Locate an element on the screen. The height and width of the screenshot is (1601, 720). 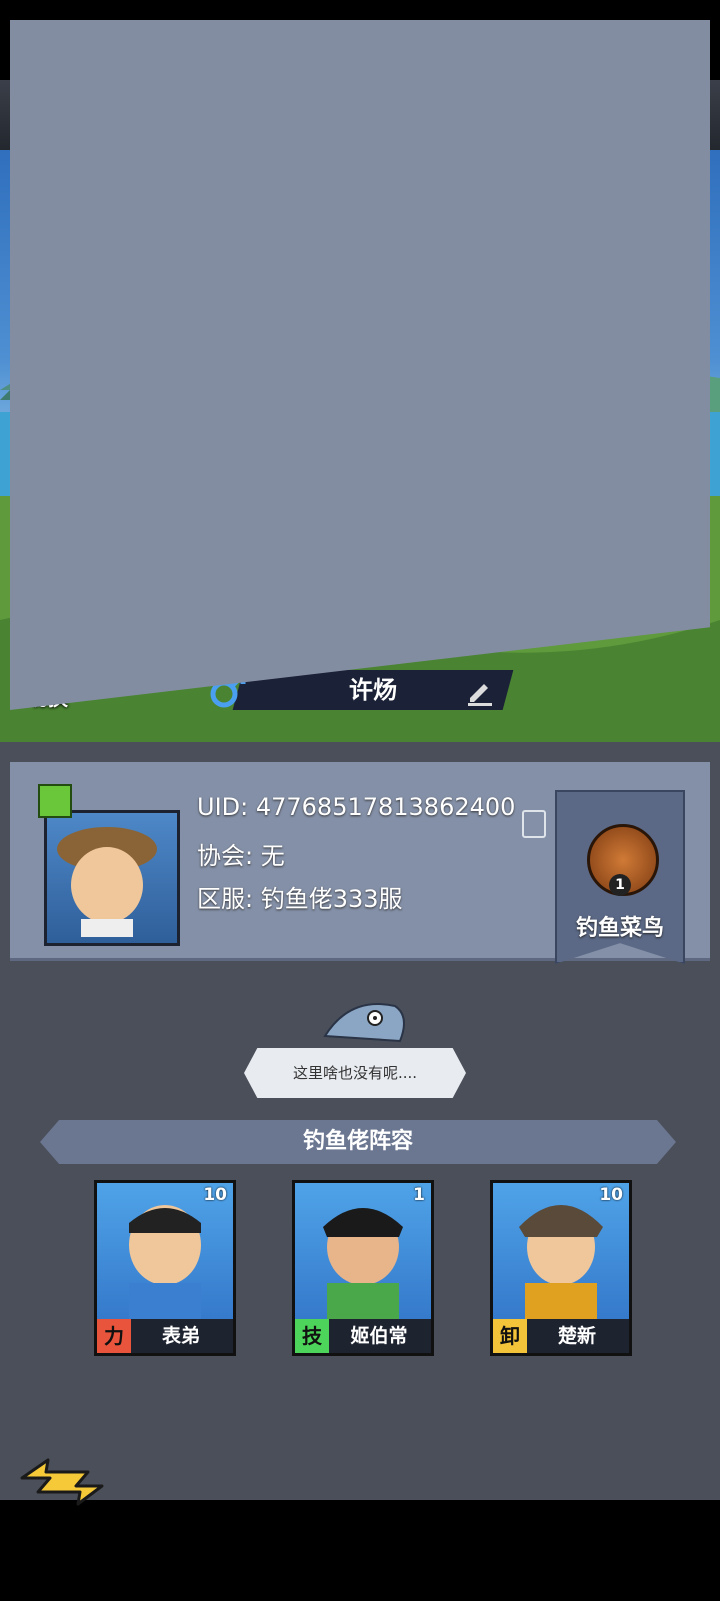
lineup-header: 钓鱼佬阵容 is located at coordinates (358, 1142).